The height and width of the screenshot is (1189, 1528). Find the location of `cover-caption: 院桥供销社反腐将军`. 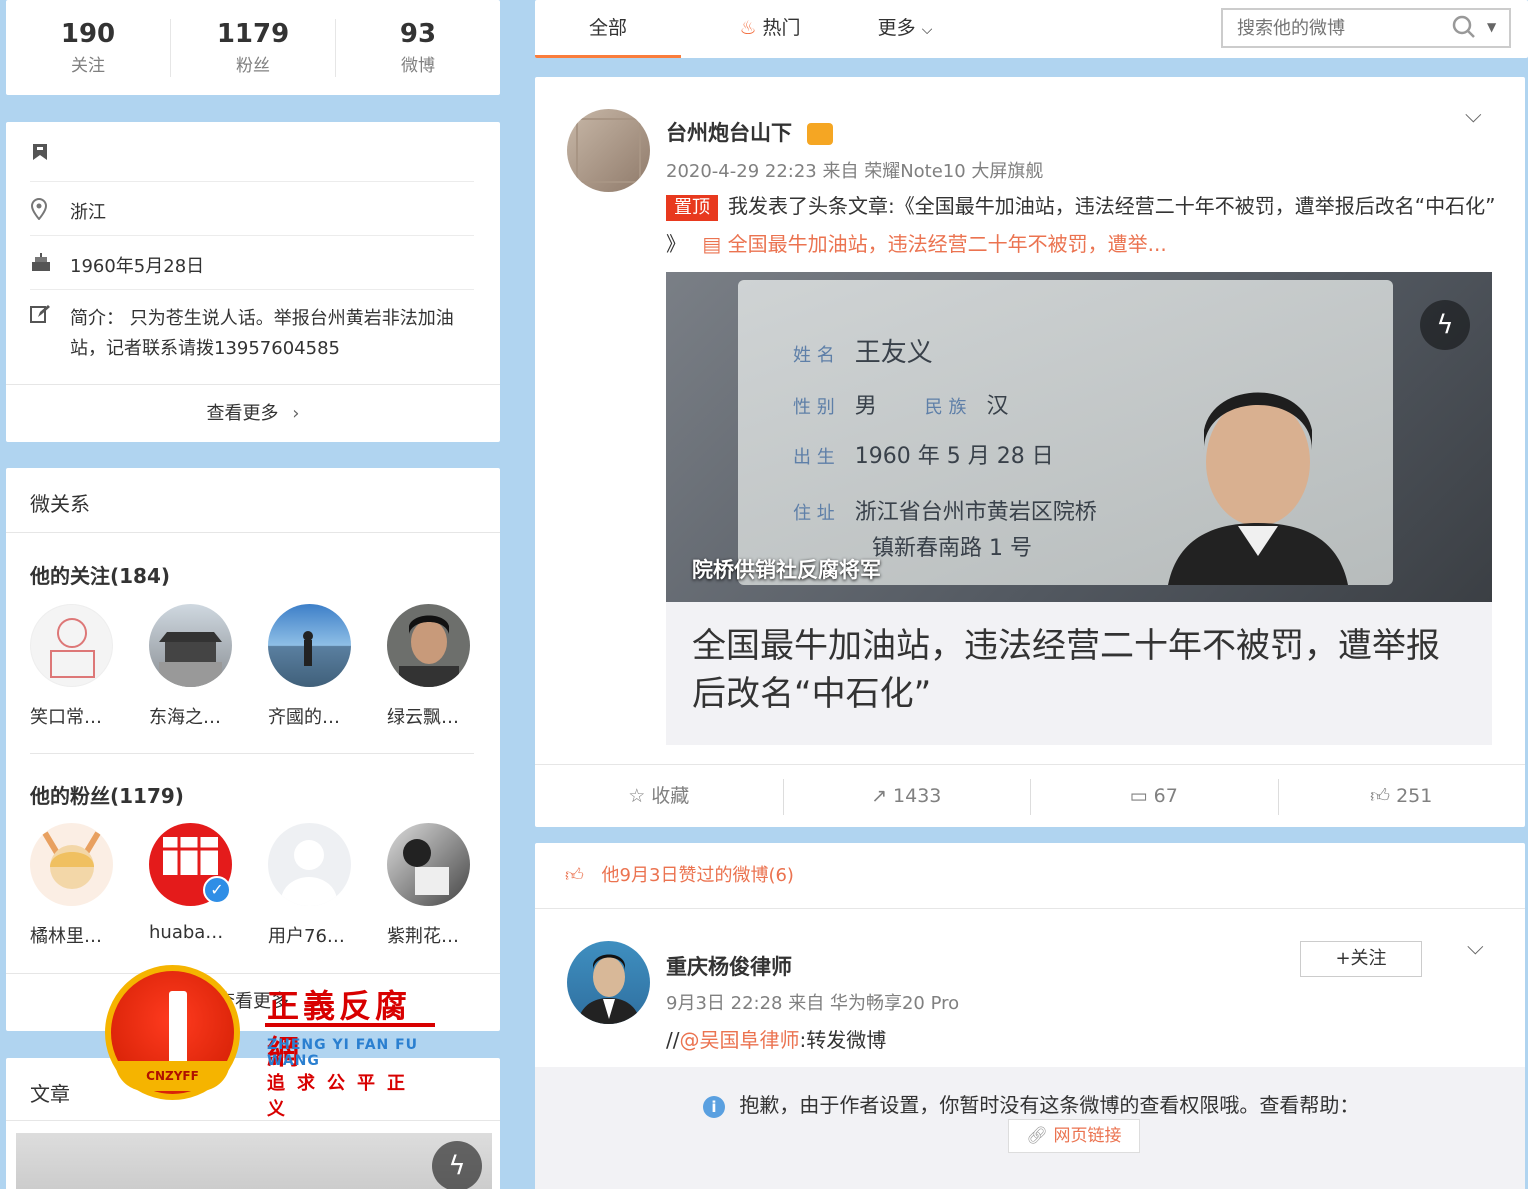

cover-caption: 院桥供销社反腐将军 is located at coordinates (786, 570).